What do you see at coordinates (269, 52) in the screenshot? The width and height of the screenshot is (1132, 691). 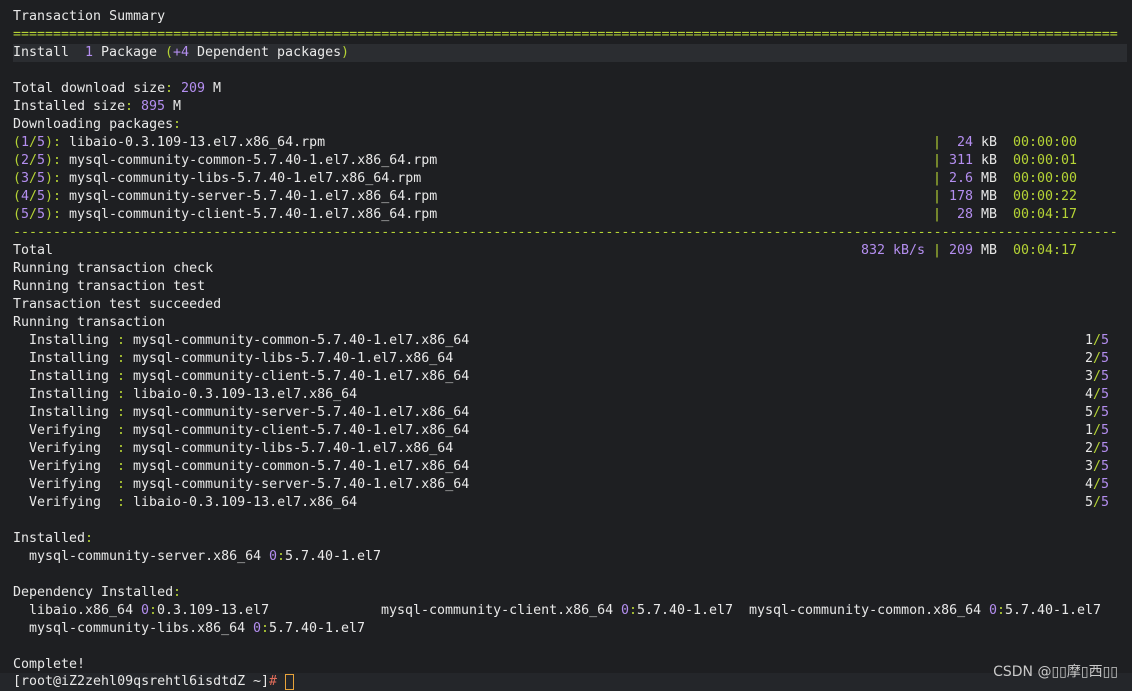 I see `install-dep-text: Dependent packages` at bounding box center [269, 52].